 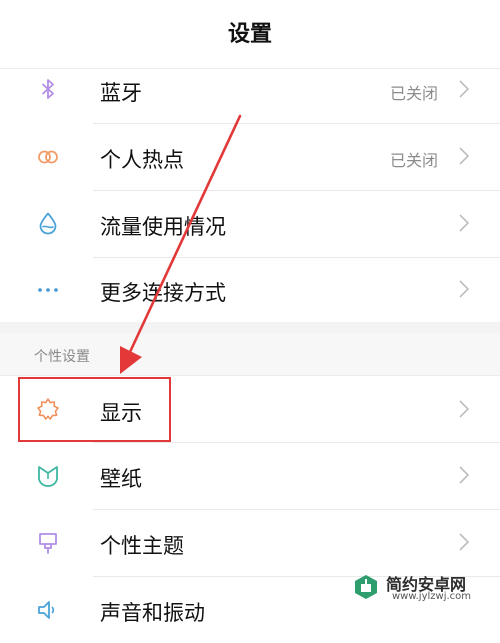 What do you see at coordinates (366, 587) in the screenshot?
I see `watermark-logo-icon` at bounding box center [366, 587].